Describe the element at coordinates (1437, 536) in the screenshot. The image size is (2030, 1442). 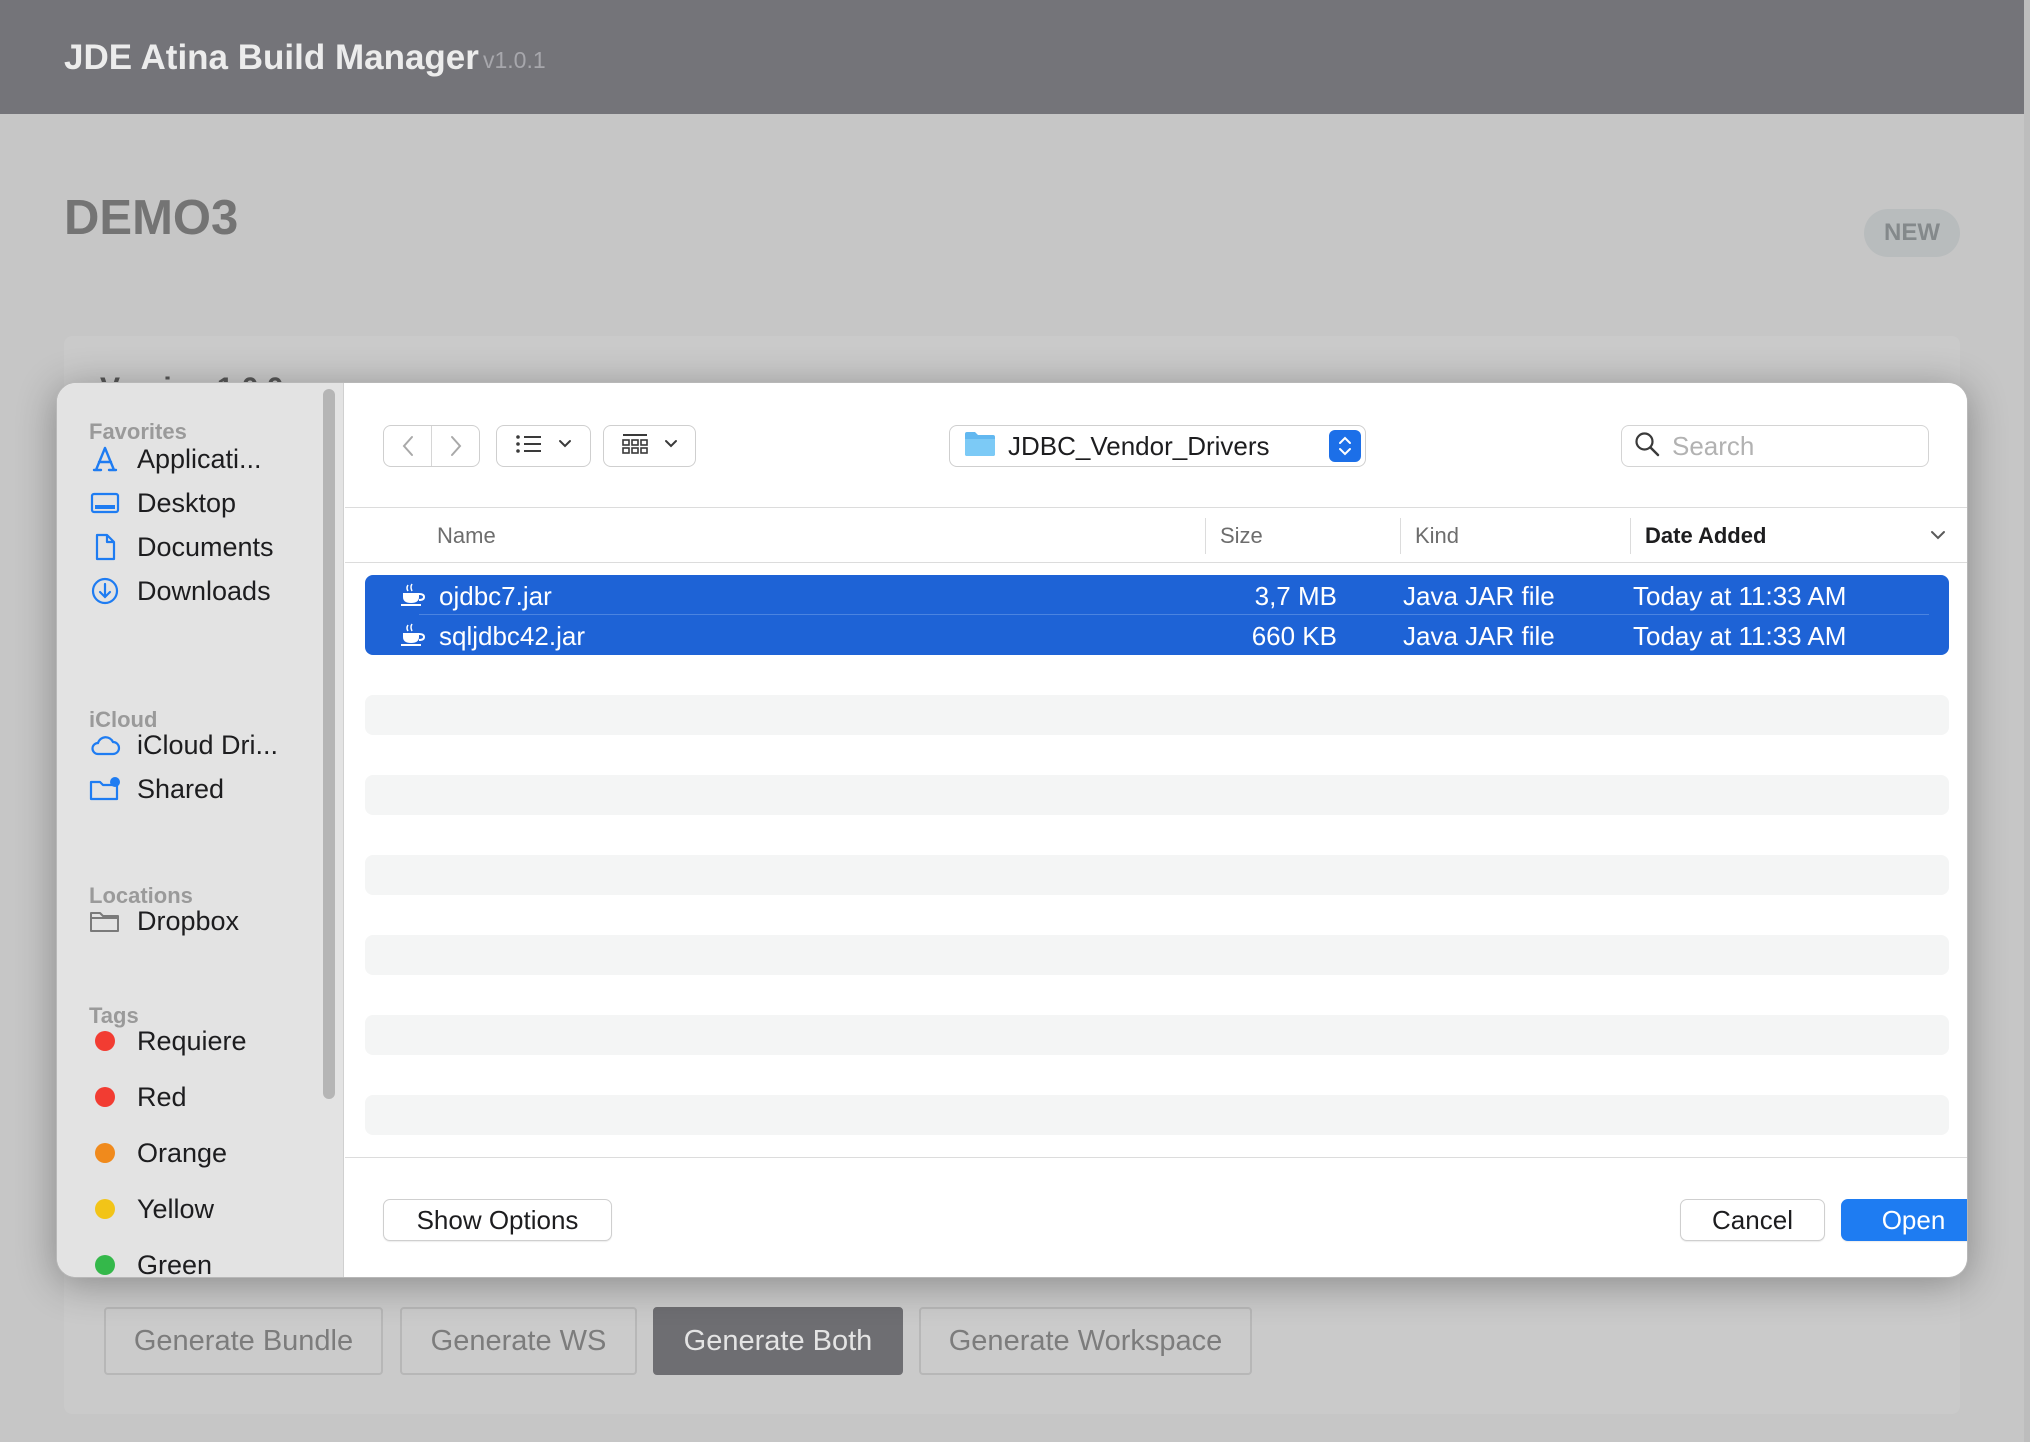
I see `column-kind: Kind` at that location.